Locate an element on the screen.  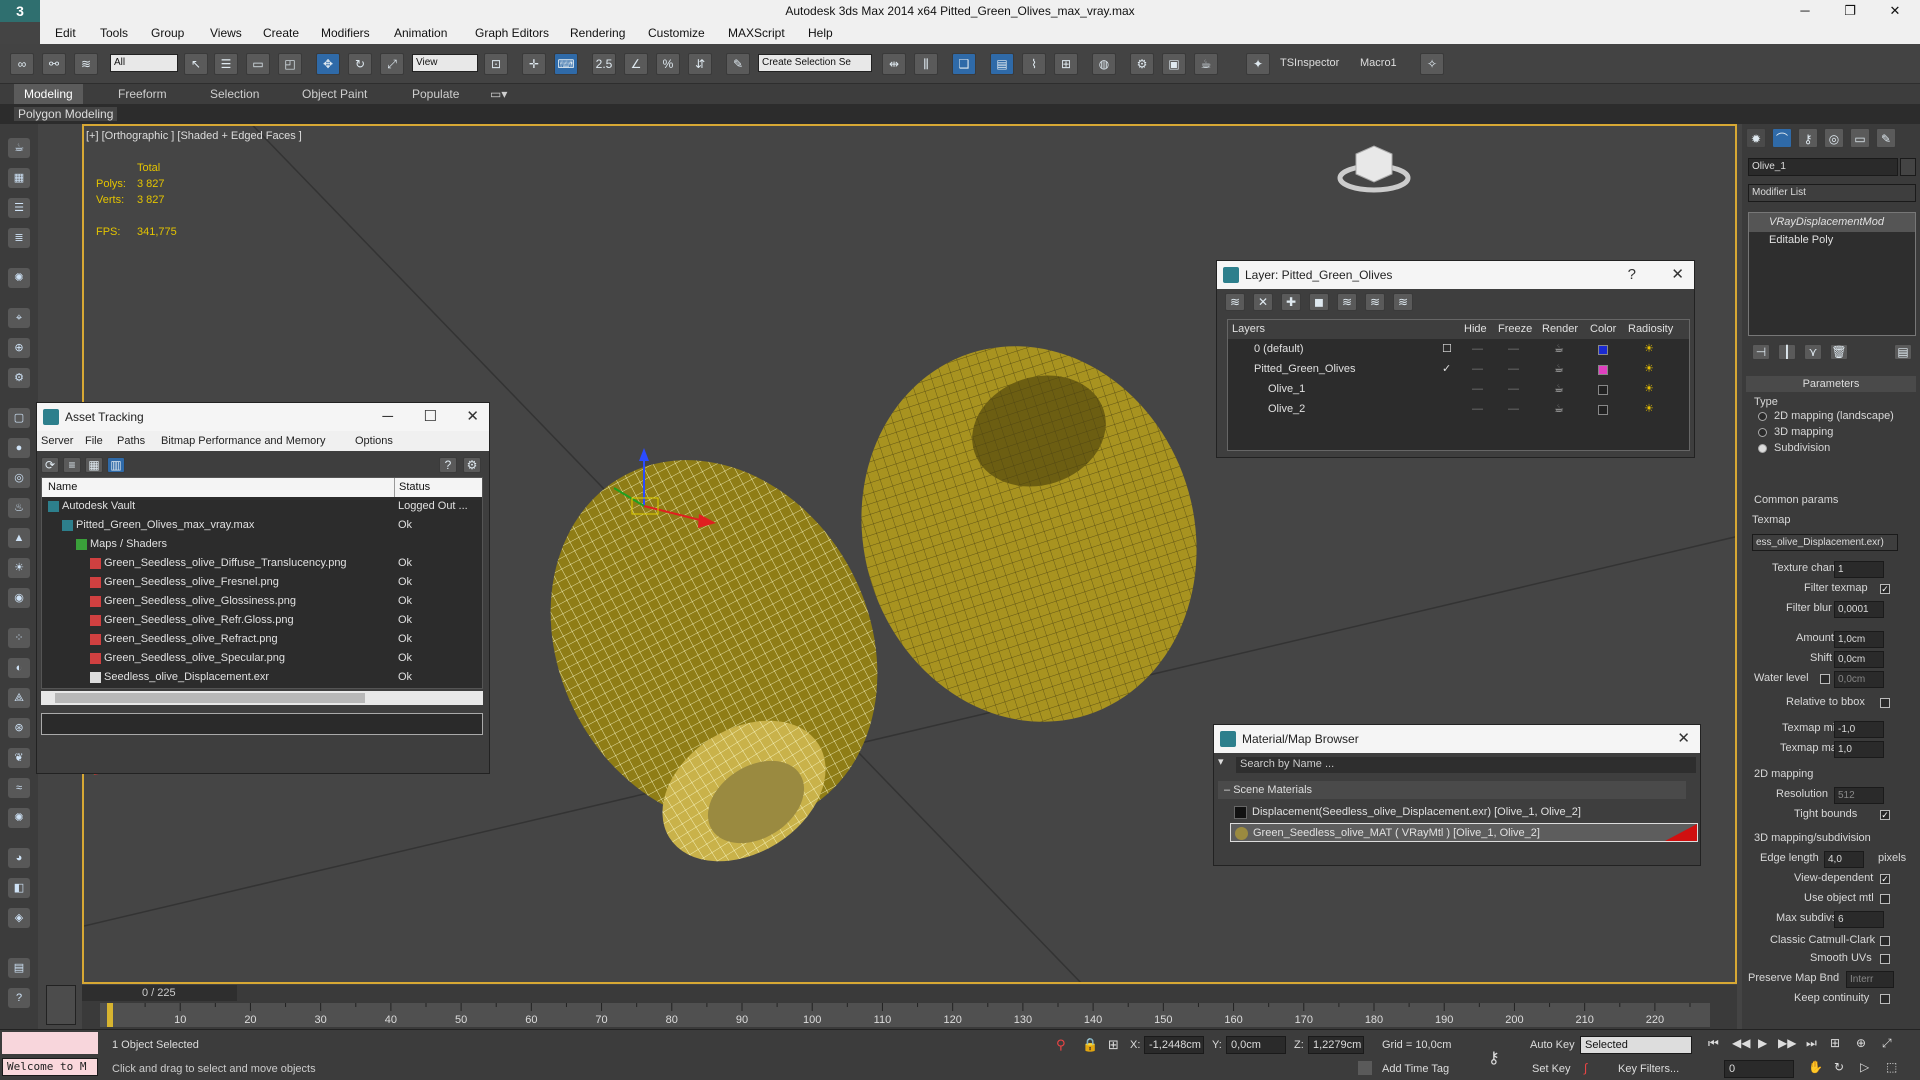
field-of-view-icon: ▷ is located at coordinates (1864, 1067).